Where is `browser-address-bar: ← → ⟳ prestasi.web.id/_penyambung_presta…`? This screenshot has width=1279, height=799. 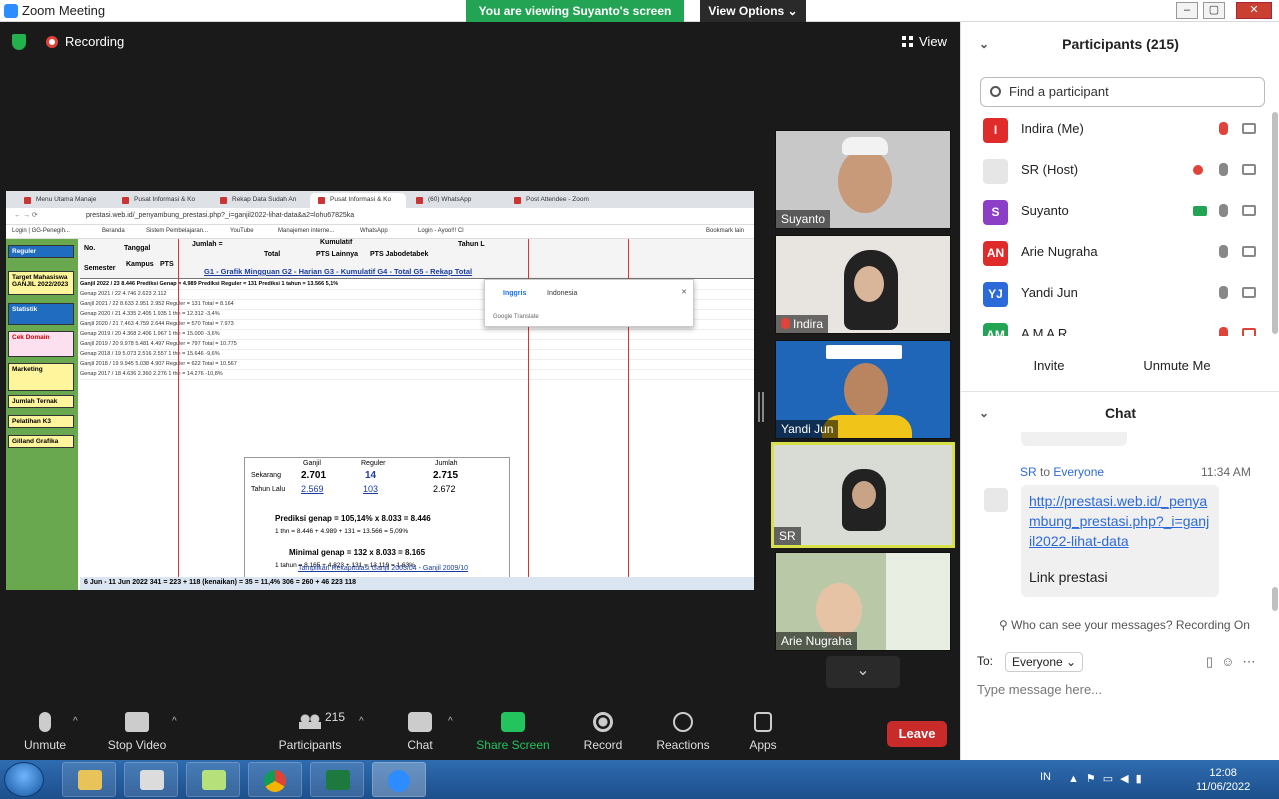 browser-address-bar: ← → ⟳ prestasi.web.id/_penyambung_presta… is located at coordinates (380, 216).